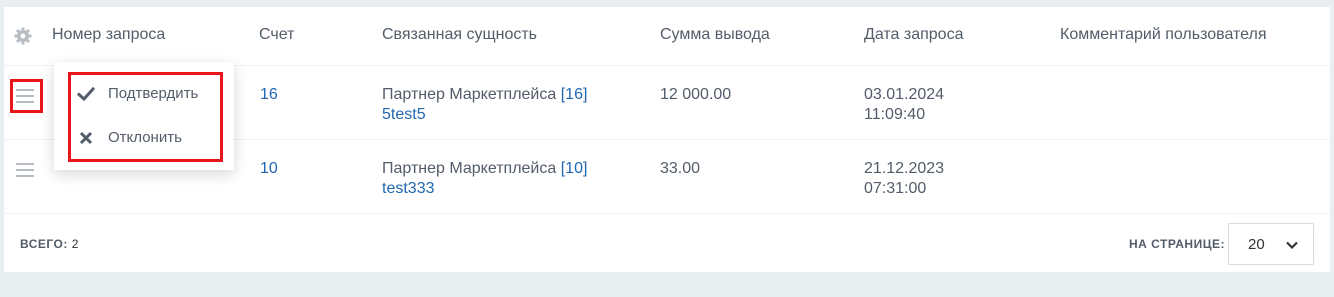  What do you see at coordinates (276, 35) in the screenshot?
I see `column-header-account: Счет` at bounding box center [276, 35].